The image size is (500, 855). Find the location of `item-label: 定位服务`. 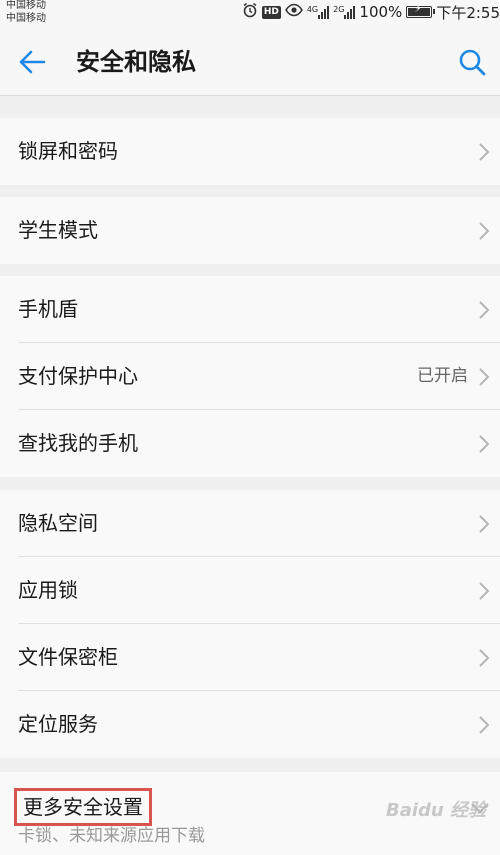

item-label: 定位服务 is located at coordinates (58, 724).